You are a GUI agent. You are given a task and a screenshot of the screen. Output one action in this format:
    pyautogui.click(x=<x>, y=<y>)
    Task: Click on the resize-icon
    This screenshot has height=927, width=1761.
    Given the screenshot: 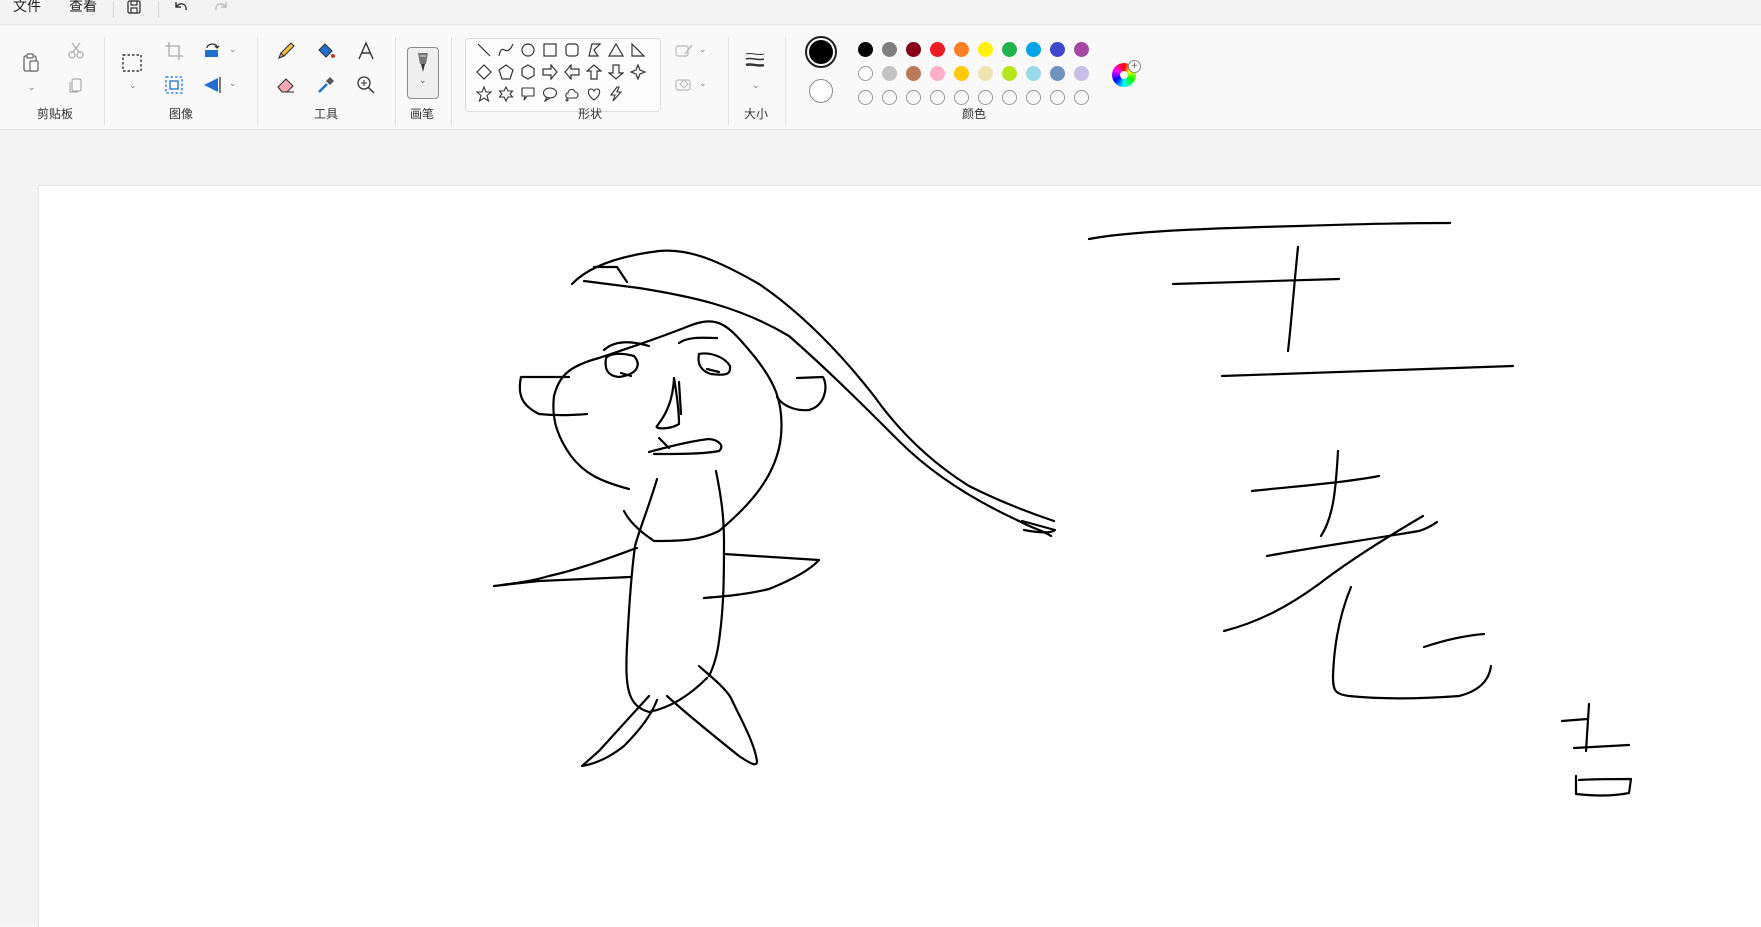 What is the action you would take?
    pyautogui.click(x=174, y=85)
    